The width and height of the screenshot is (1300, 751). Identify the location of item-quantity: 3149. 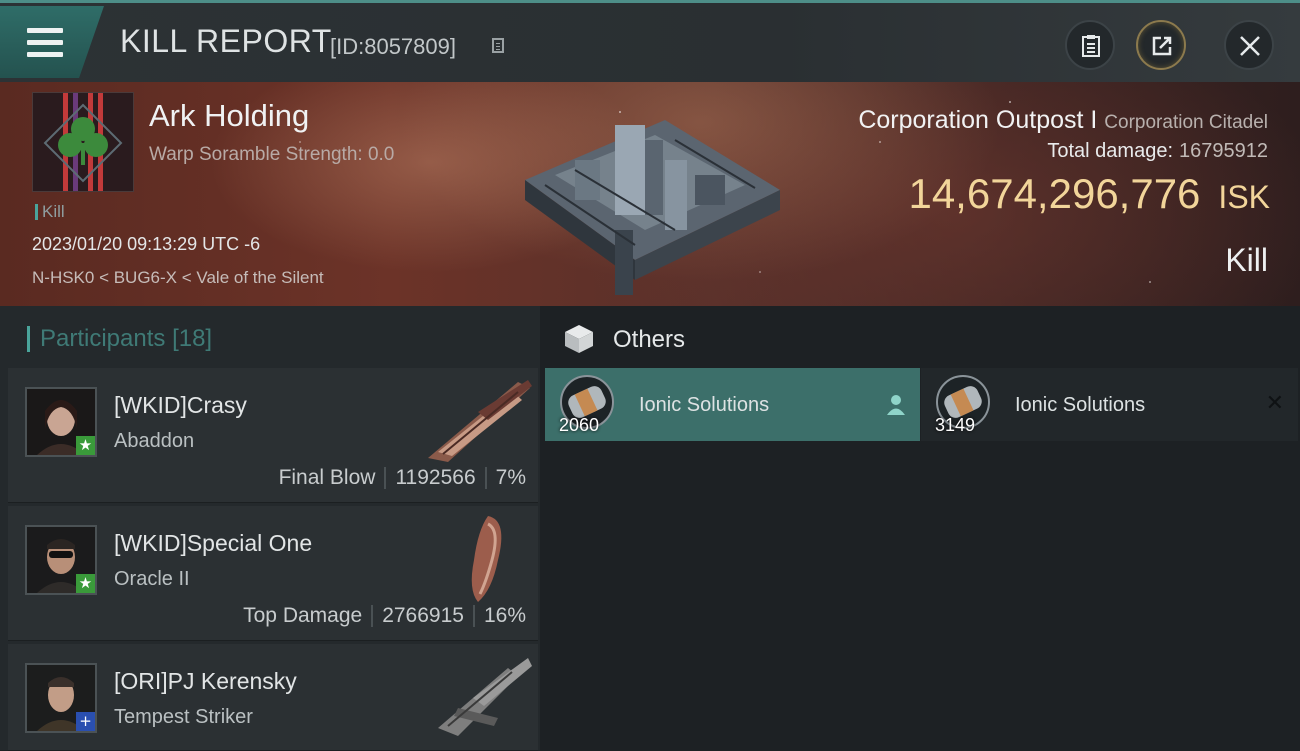
(955, 425).